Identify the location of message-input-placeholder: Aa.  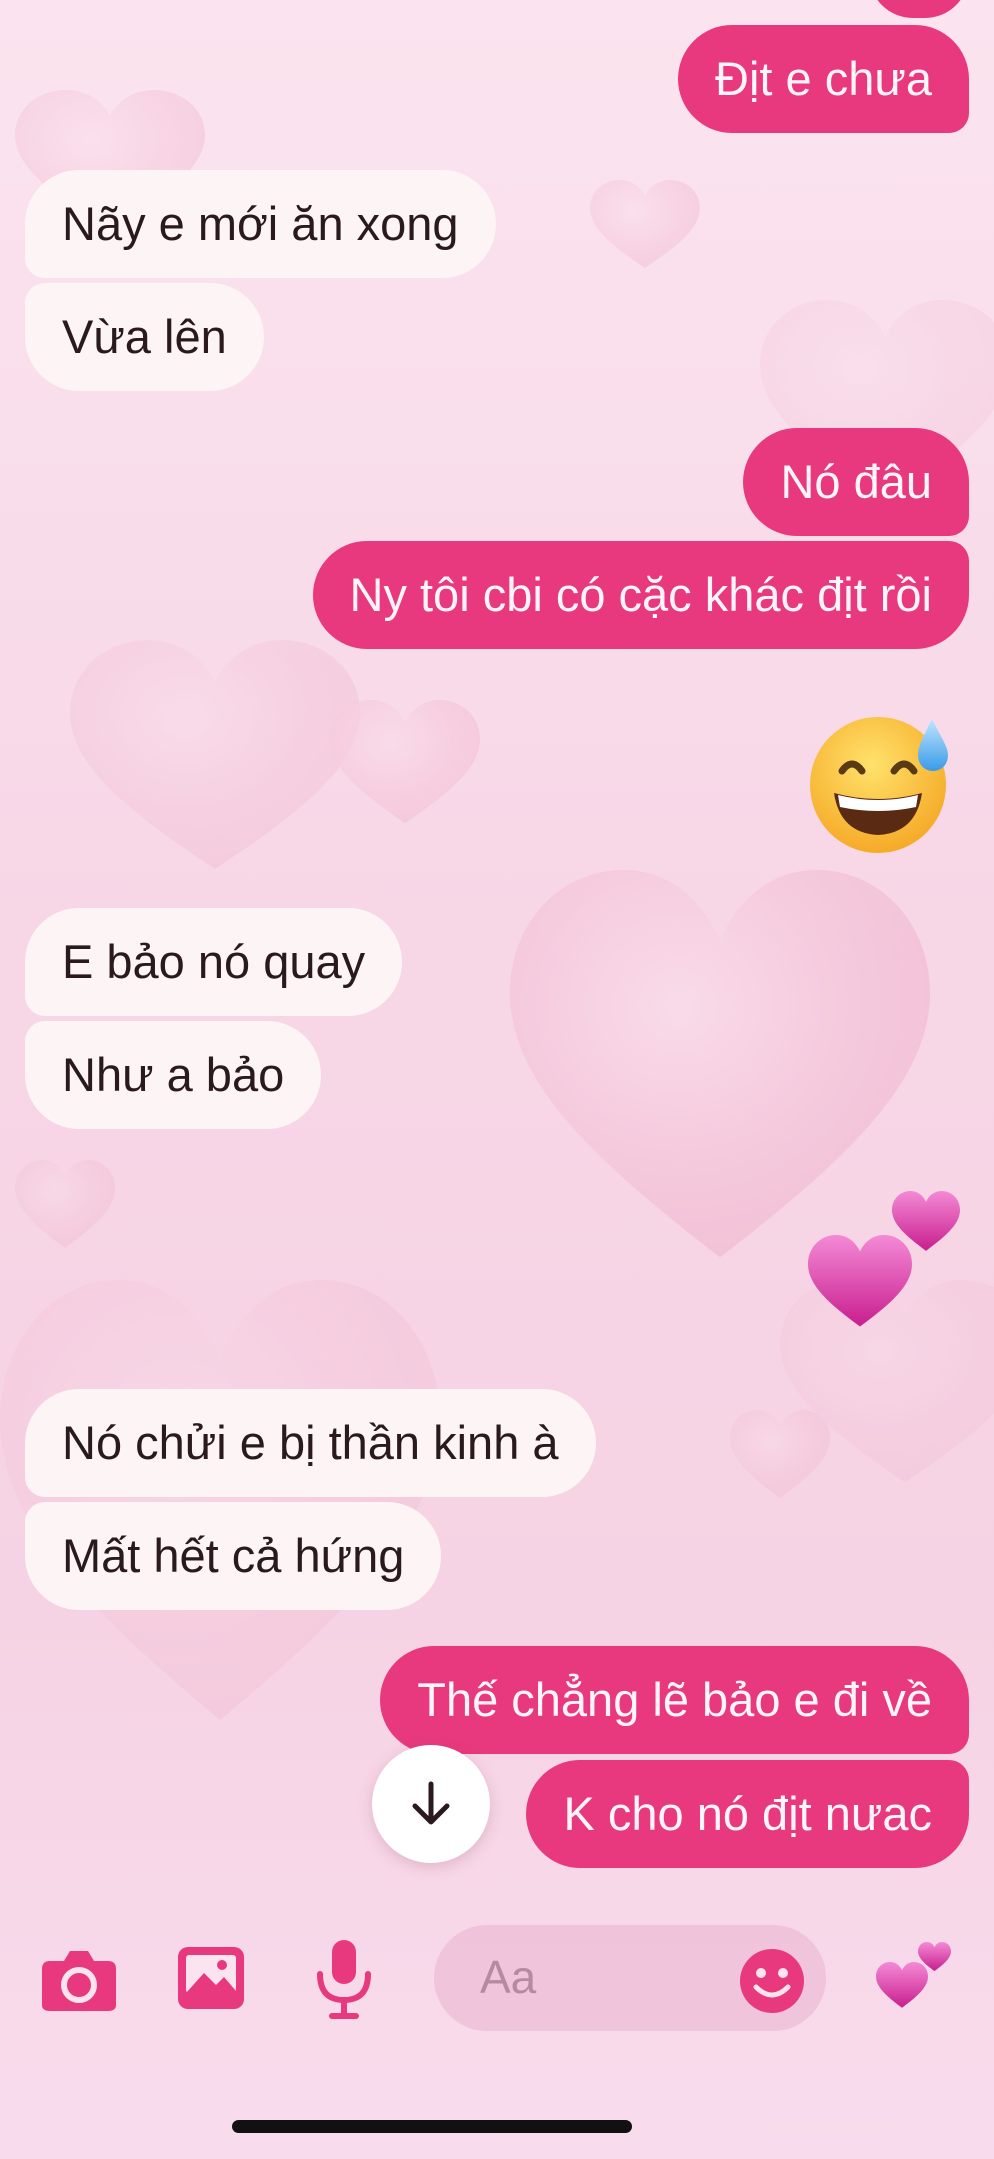
(508, 1977).